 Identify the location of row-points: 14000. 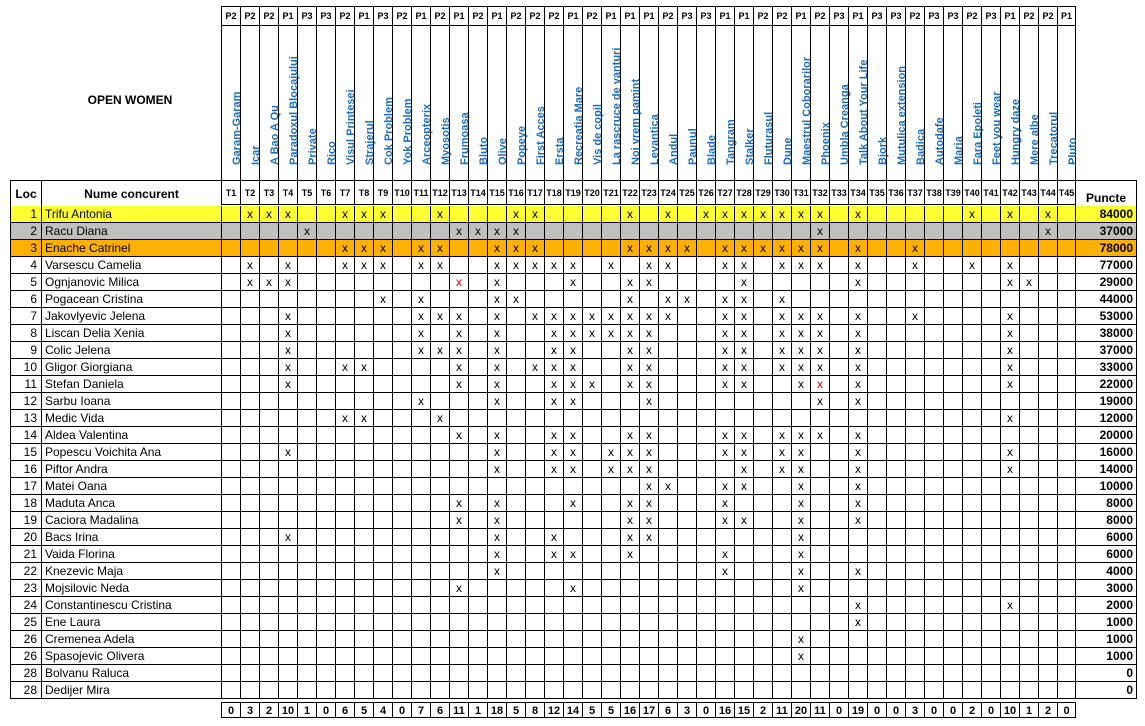
(1106, 469).